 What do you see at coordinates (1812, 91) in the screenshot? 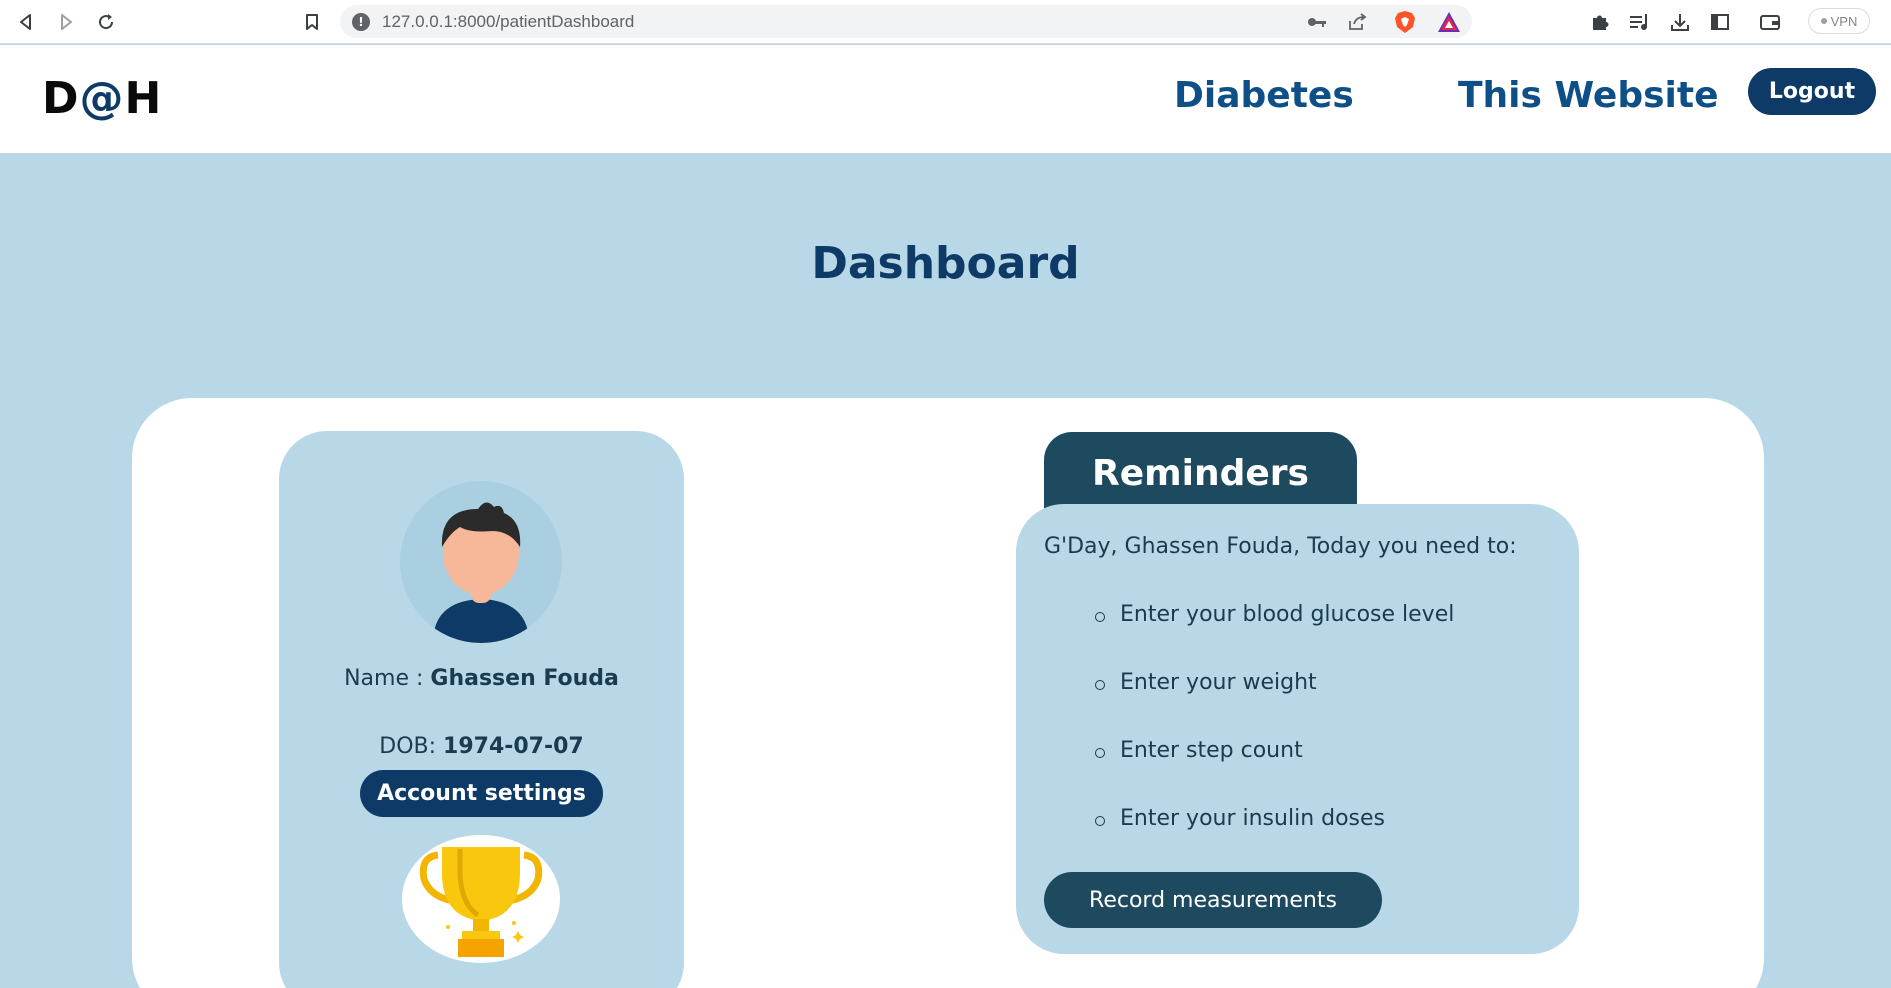
I see `logout-button: Logout` at bounding box center [1812, 91].